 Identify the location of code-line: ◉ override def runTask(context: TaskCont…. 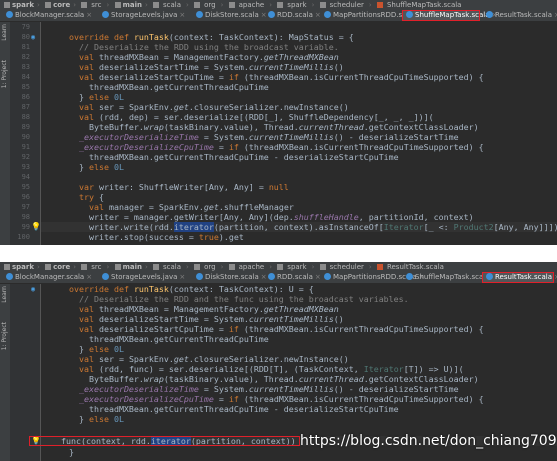
(172, 289).